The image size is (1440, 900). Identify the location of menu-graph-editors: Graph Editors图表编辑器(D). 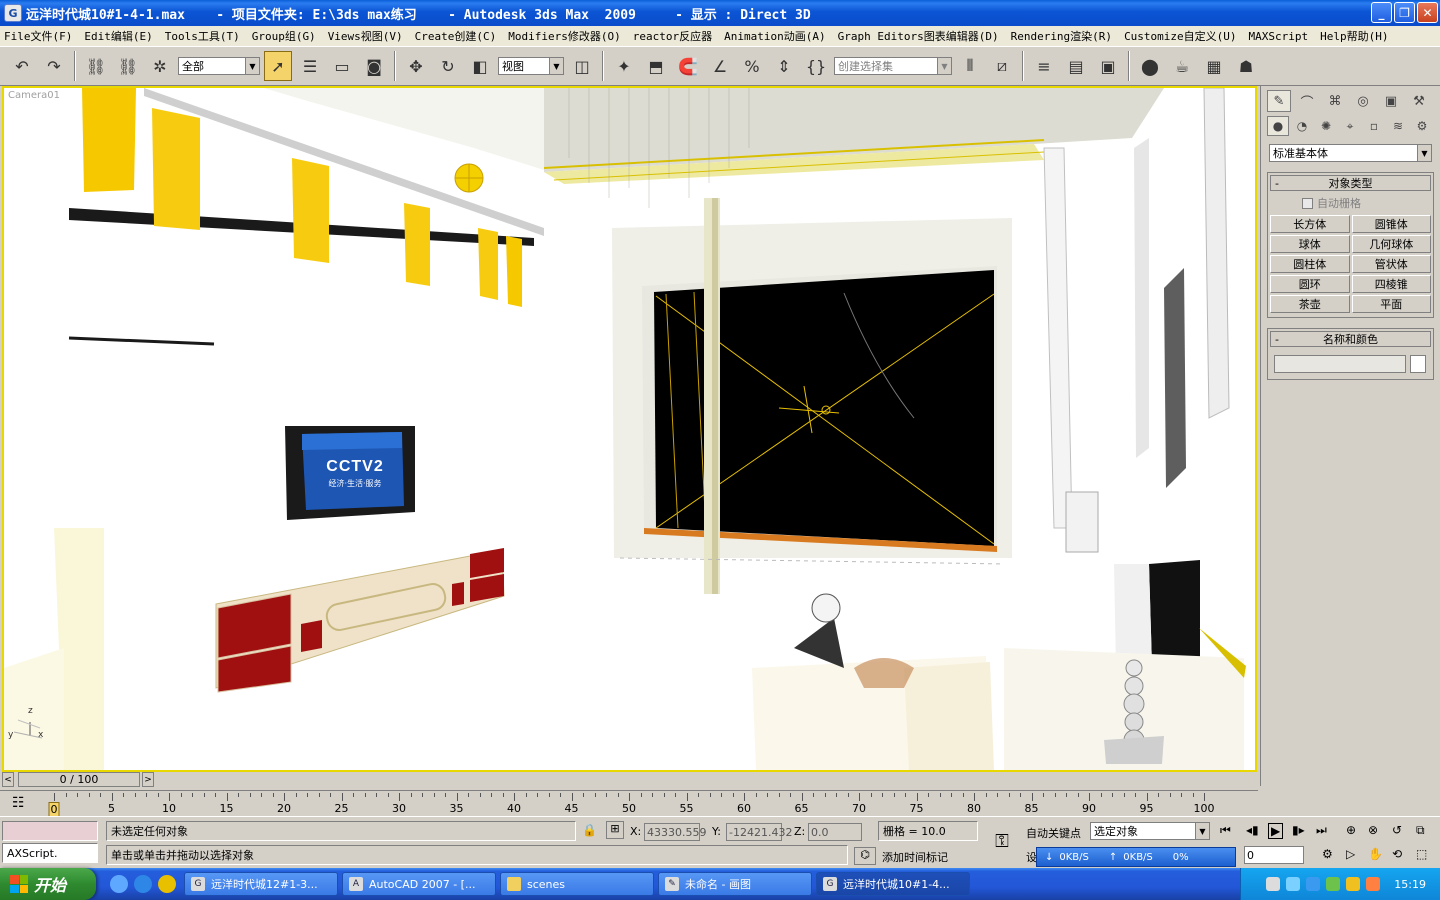
(918, 36).